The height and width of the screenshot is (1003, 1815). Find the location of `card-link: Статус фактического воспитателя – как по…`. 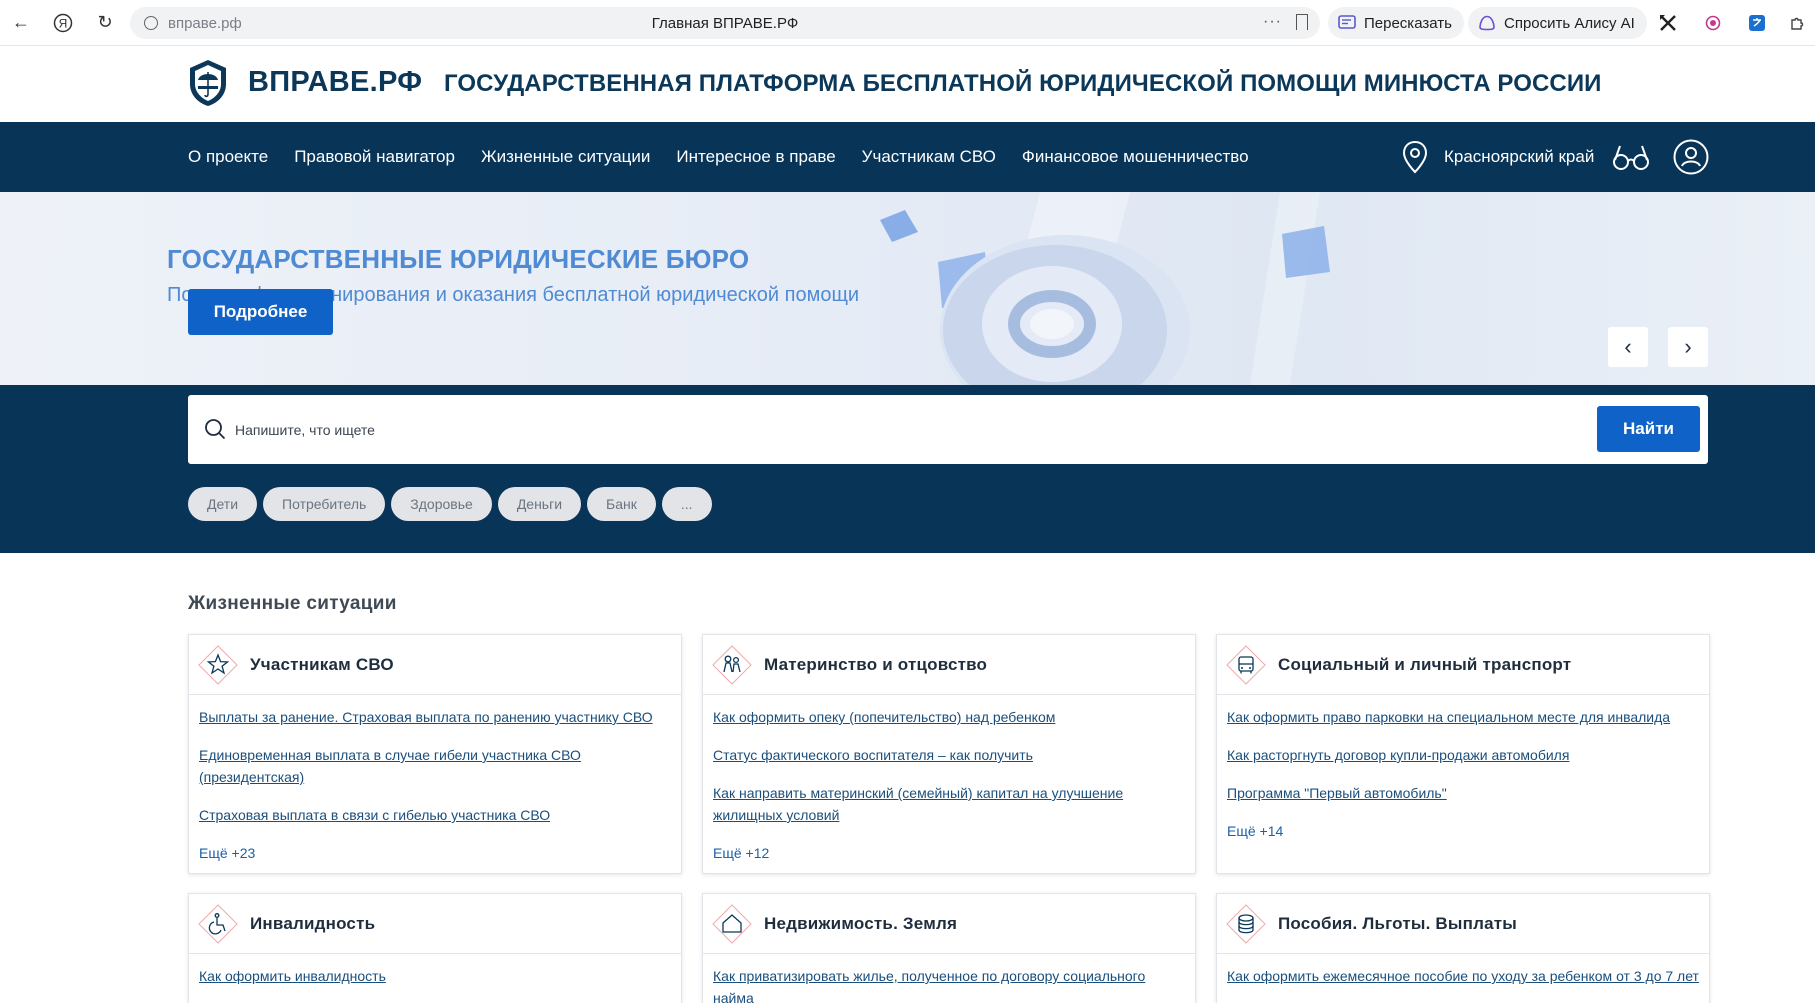

card-link: Статус фактического воспитателя – как по… is located at coordinates (949, 755).